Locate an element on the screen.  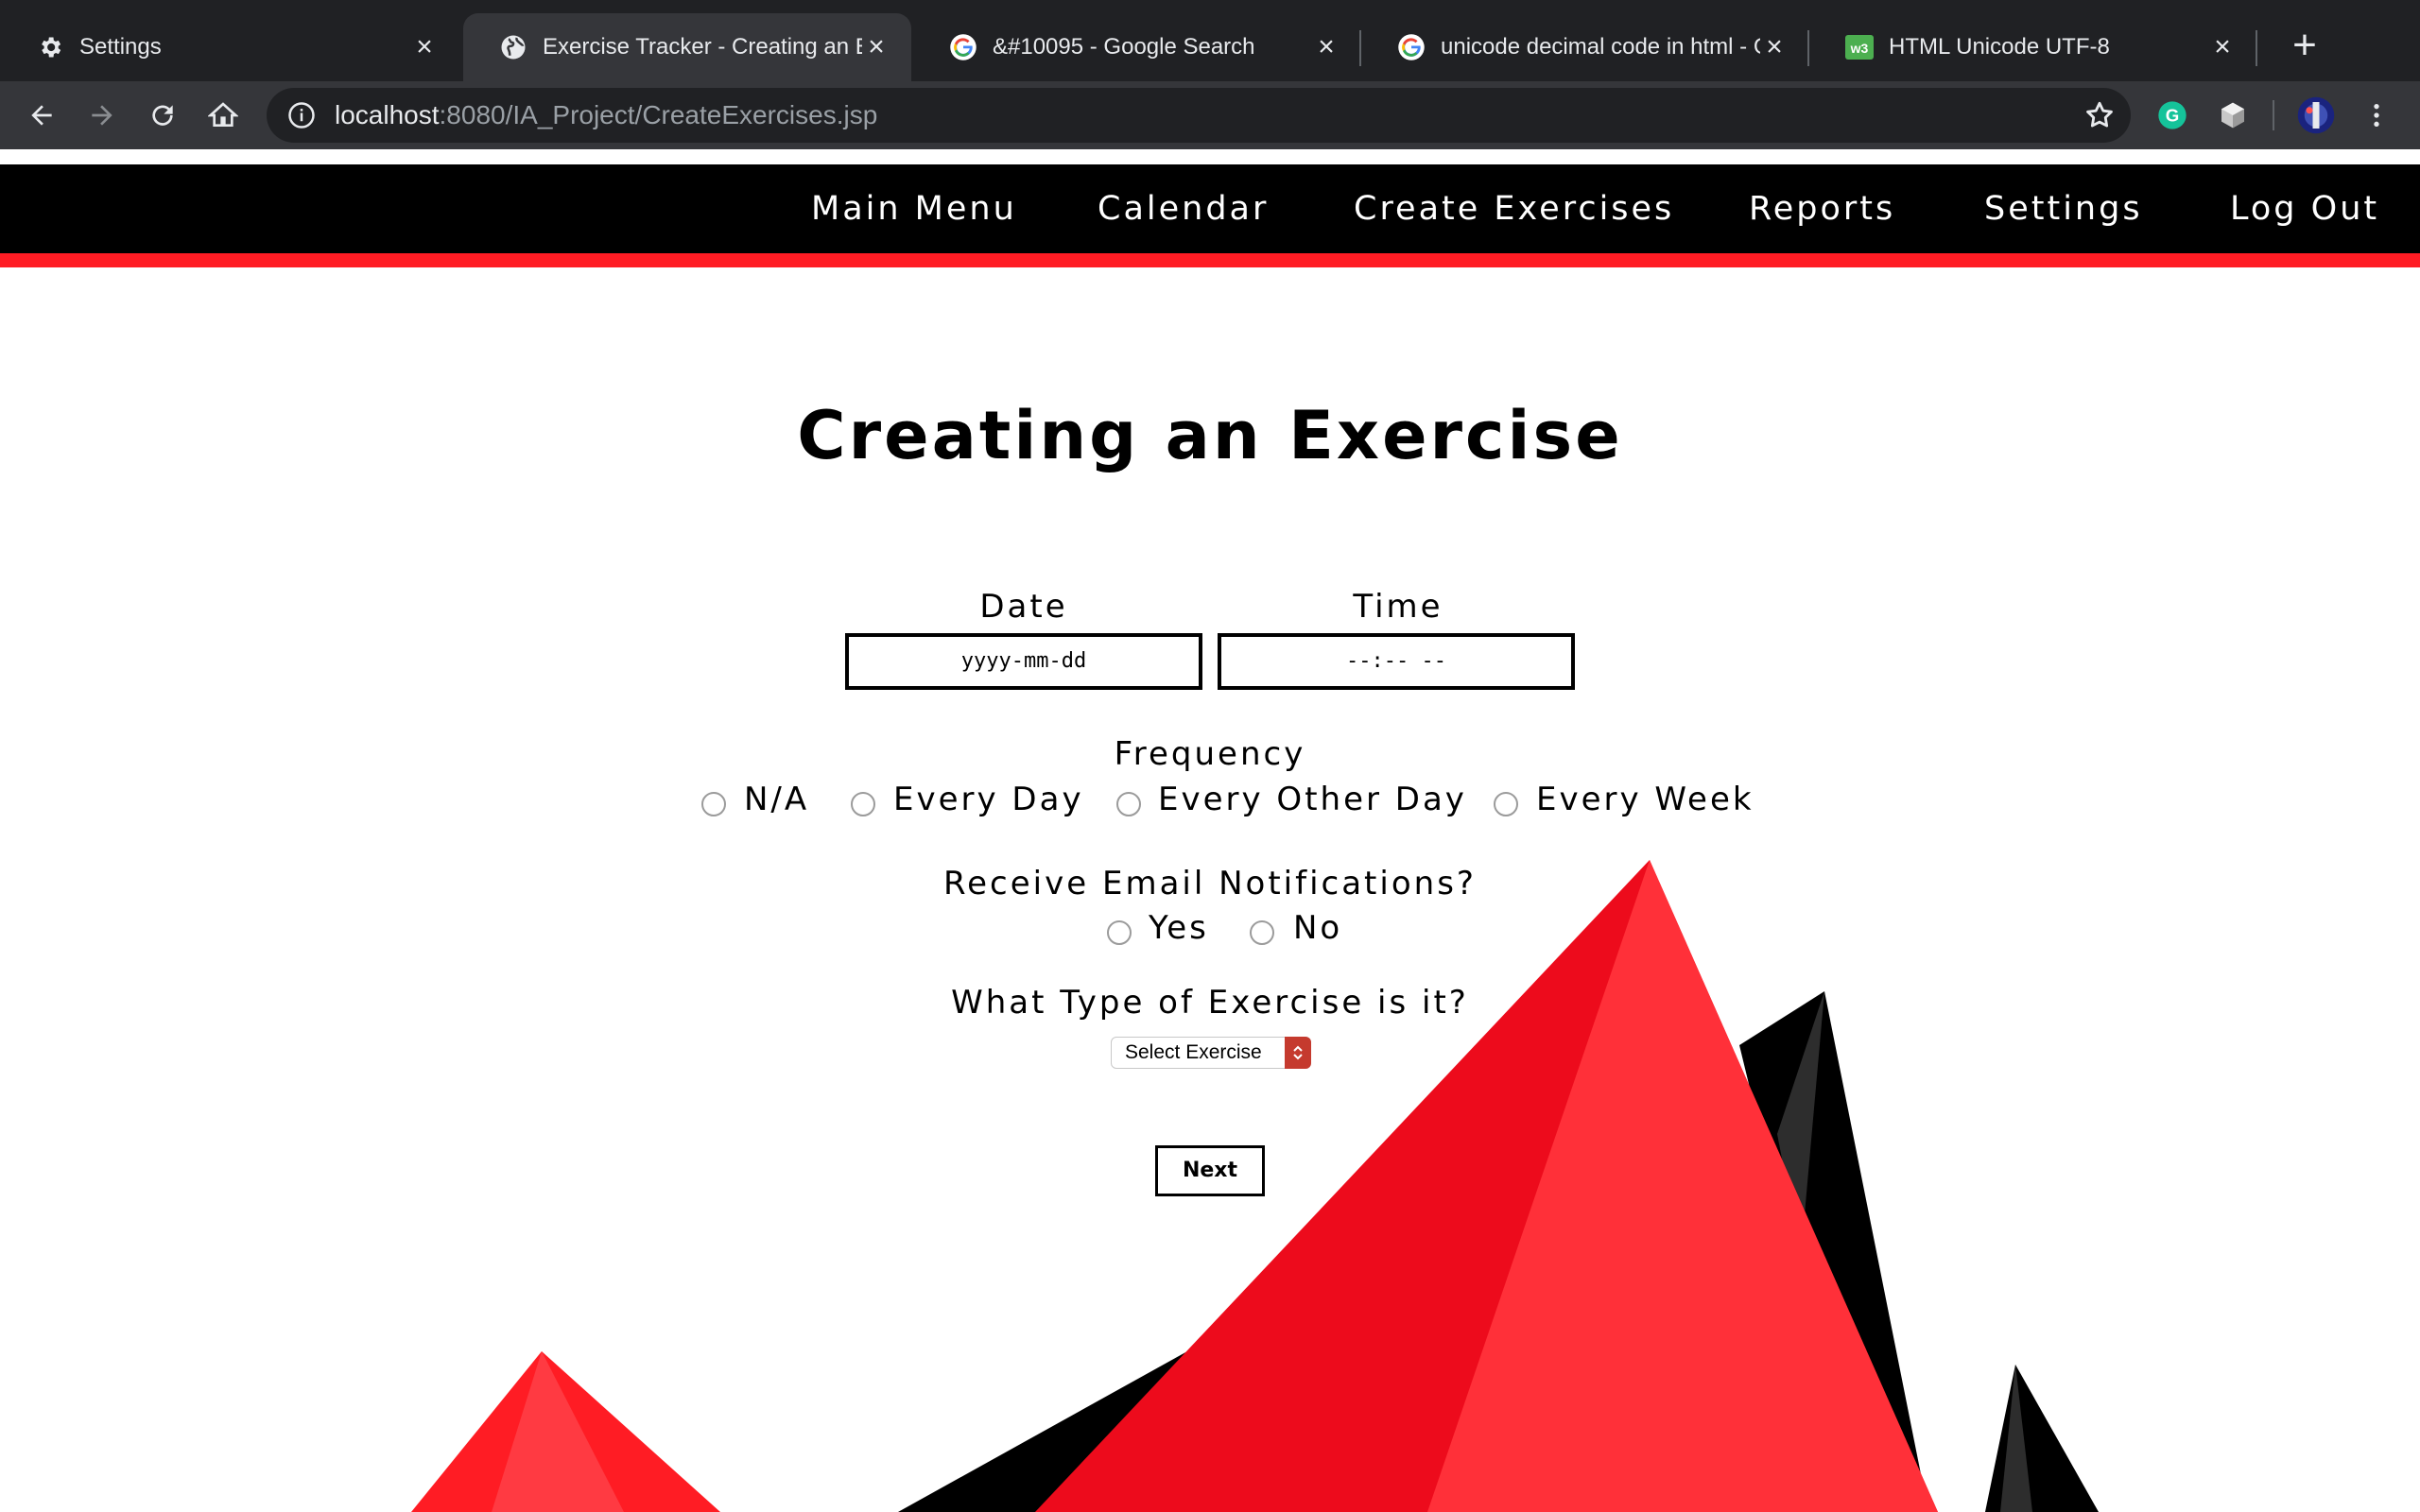
tab-title: Exercise Tracker - Creating an Exercise is located at coordinates (703, 47).